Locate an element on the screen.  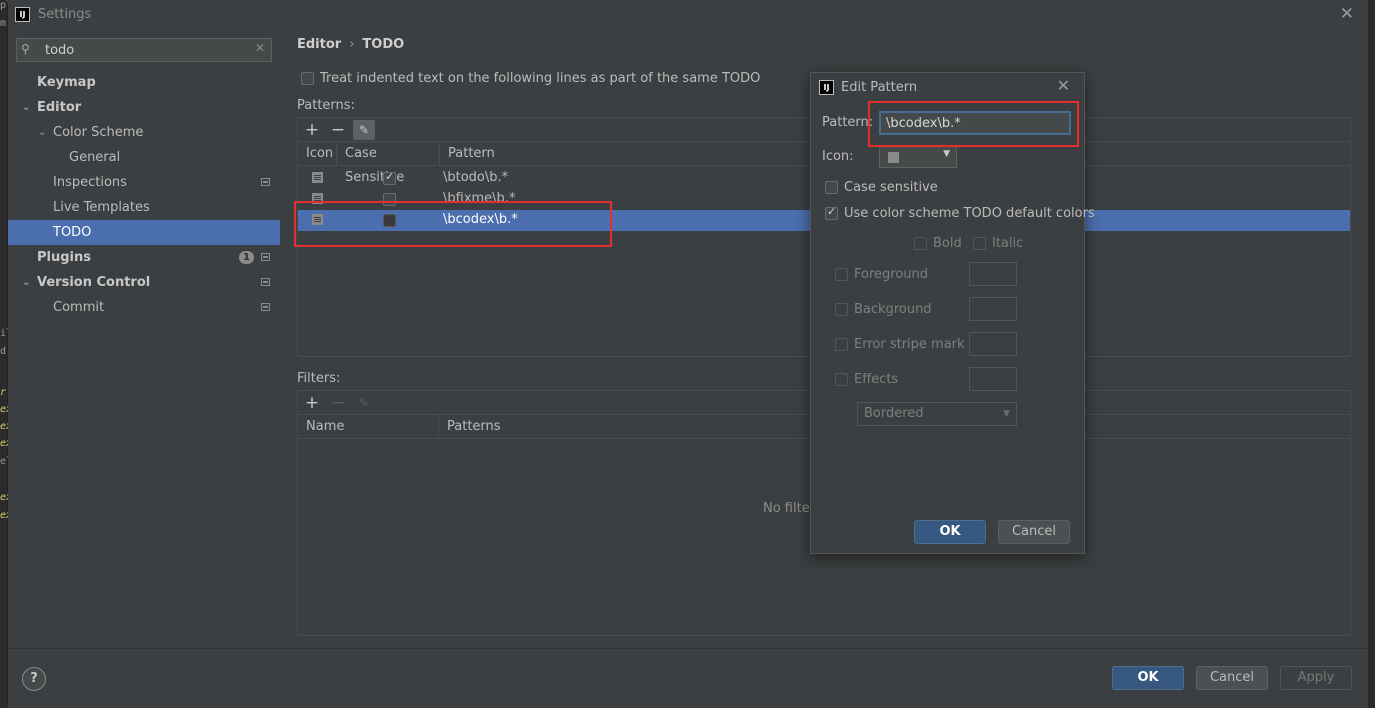
search-input is located at coordinates (145, 50).